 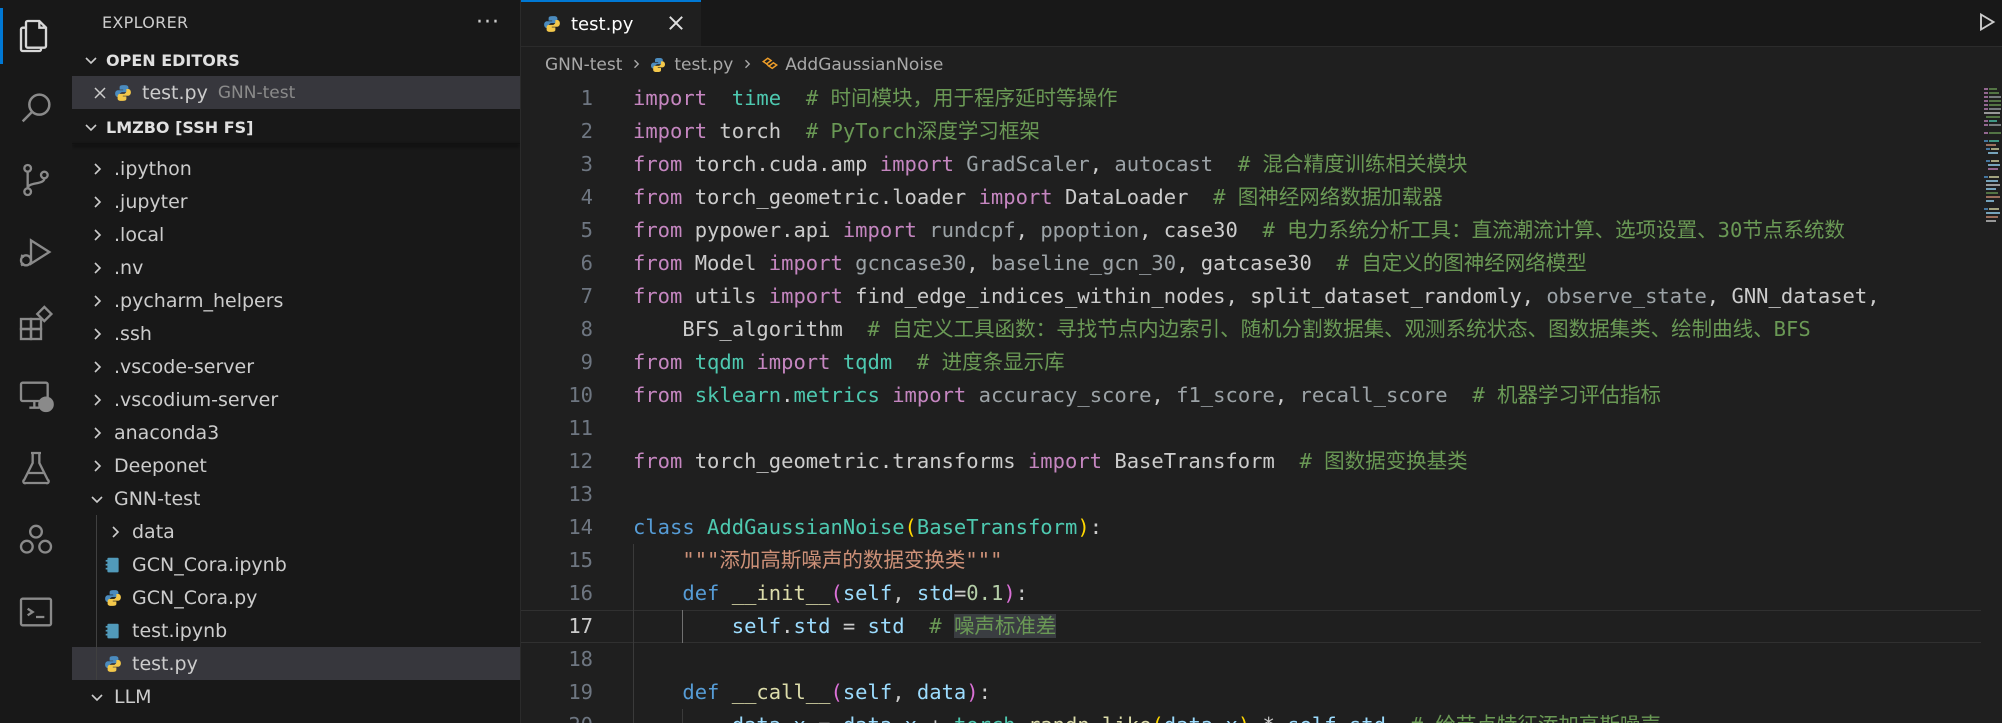 What do you see at coordinates (296, 267) in the screenshot?
I see `folder-item: .nv` at bounding box center [296, 267].